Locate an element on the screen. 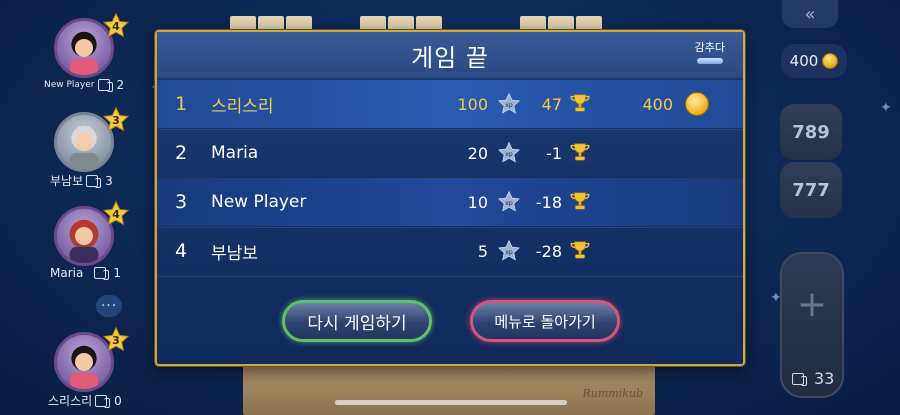 The width and height of the screenshot is (900, 415). rank: 2 is located at coordinates (181, 153).